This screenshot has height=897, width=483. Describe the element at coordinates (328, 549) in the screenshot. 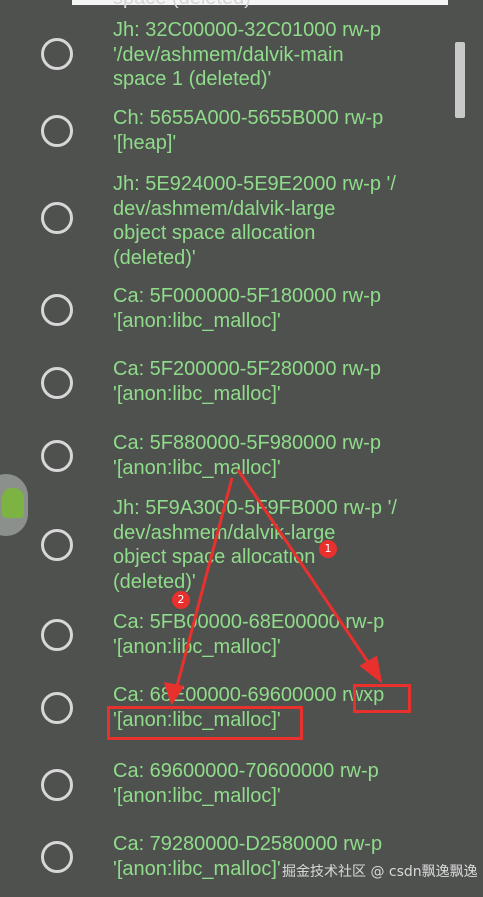

I see `annotation-badge-1: 1` at that location.